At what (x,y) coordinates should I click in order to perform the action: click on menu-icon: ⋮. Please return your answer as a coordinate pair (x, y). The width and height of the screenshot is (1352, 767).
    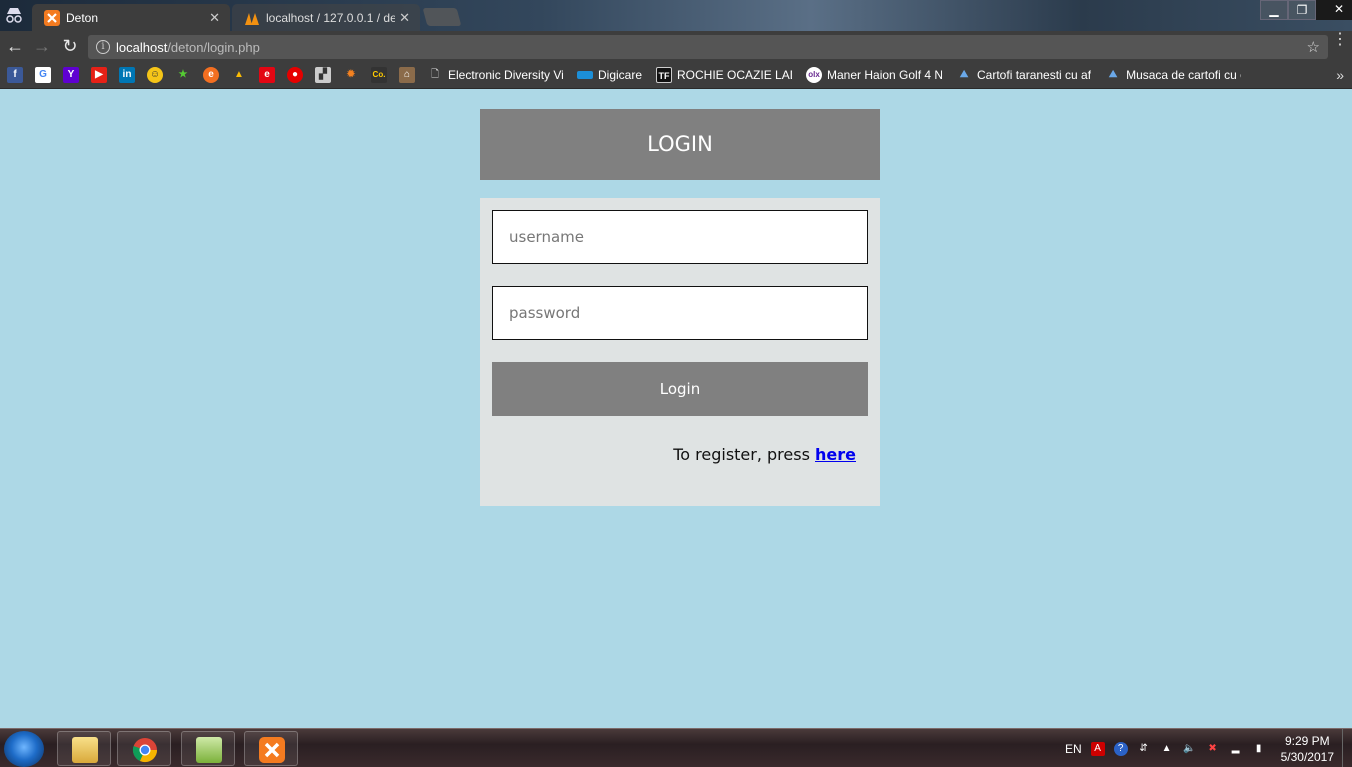
    Looking at the image, I should click on (1340, 40).